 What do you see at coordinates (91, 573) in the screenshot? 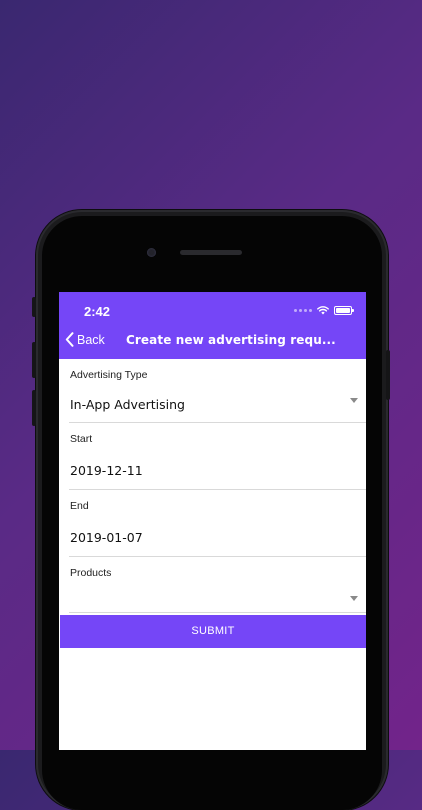
I see `products-label: Products` at bounding box center [91, 573].